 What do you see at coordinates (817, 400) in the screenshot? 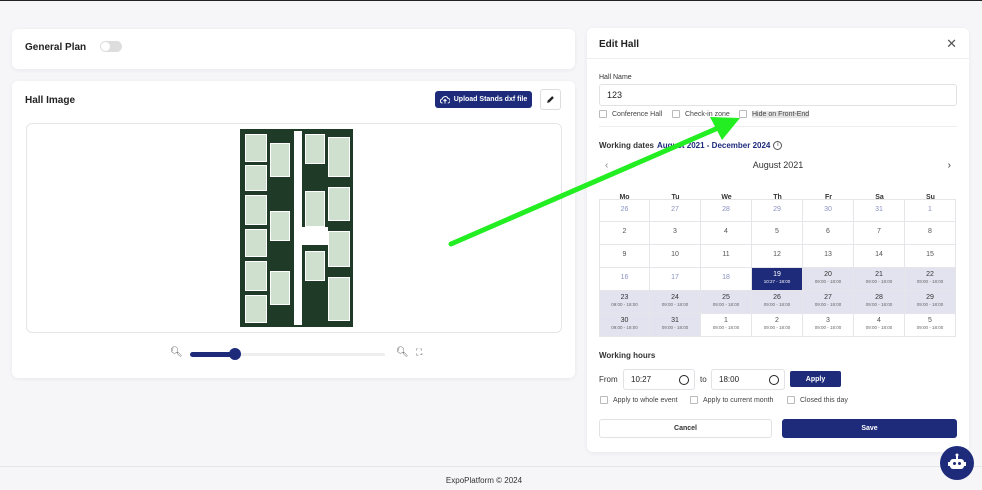
I see `closed-this-day-checkbox: Closed this day` at bounding box center [817, 400].